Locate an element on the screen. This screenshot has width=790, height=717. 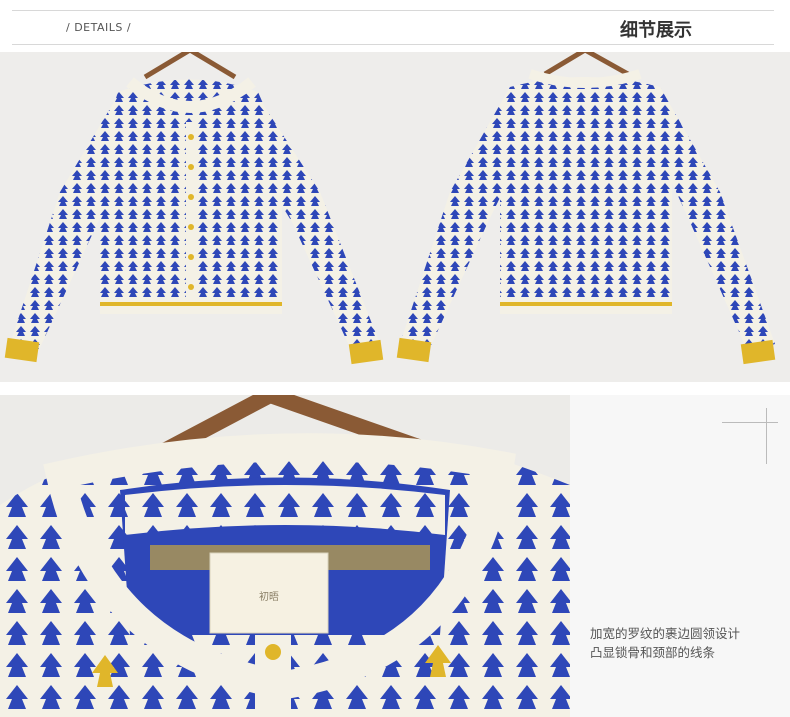
description-line-1: 加宽的罗纹的裹边圆领设计 is located at coordinates (665, 633).